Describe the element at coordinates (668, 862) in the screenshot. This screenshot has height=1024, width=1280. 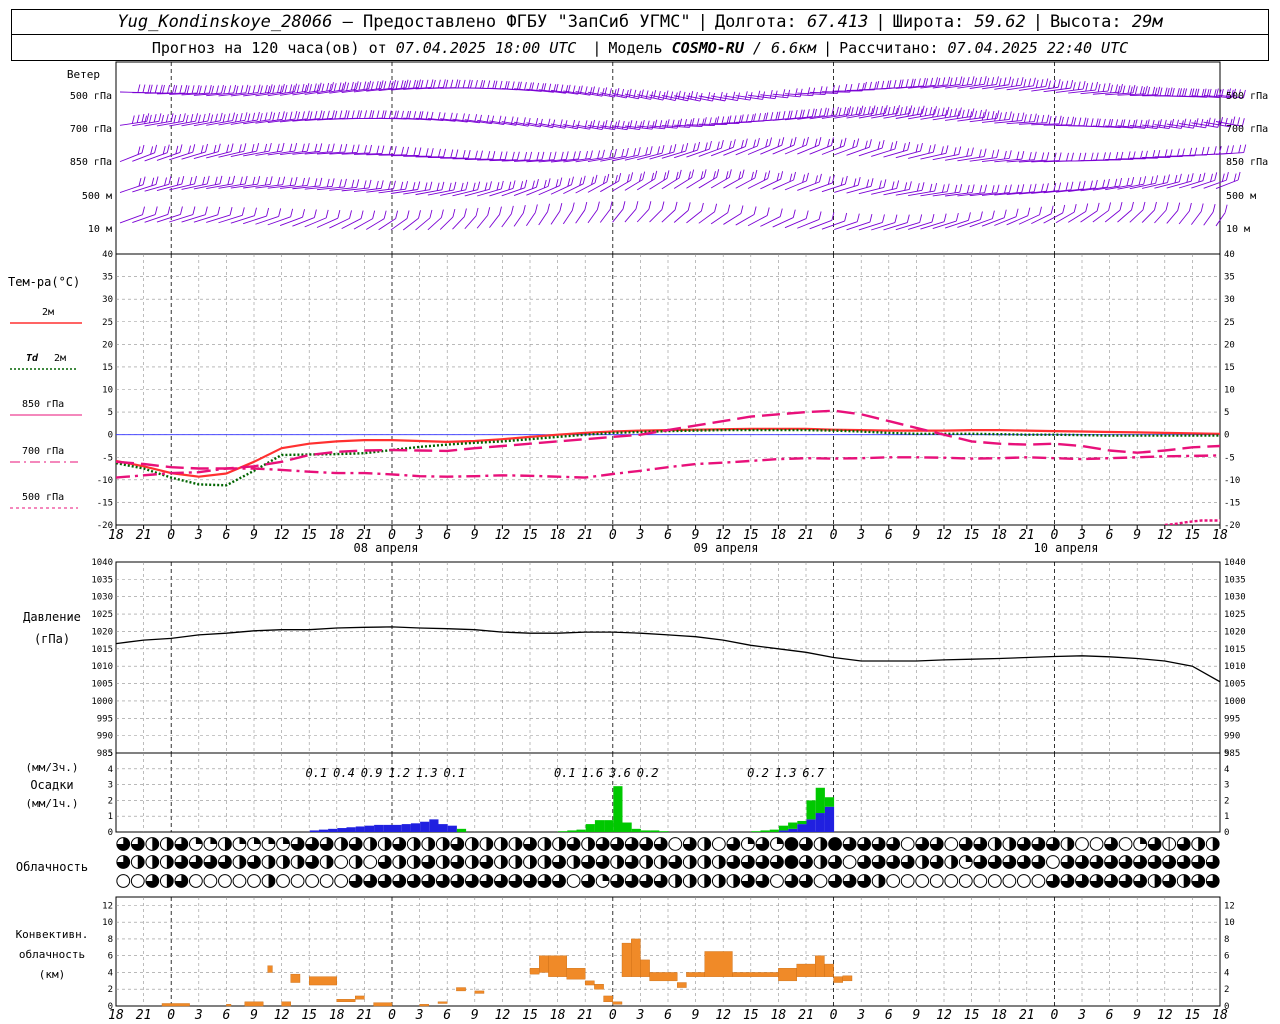
I see `cloud-cover-symbols` at that location.